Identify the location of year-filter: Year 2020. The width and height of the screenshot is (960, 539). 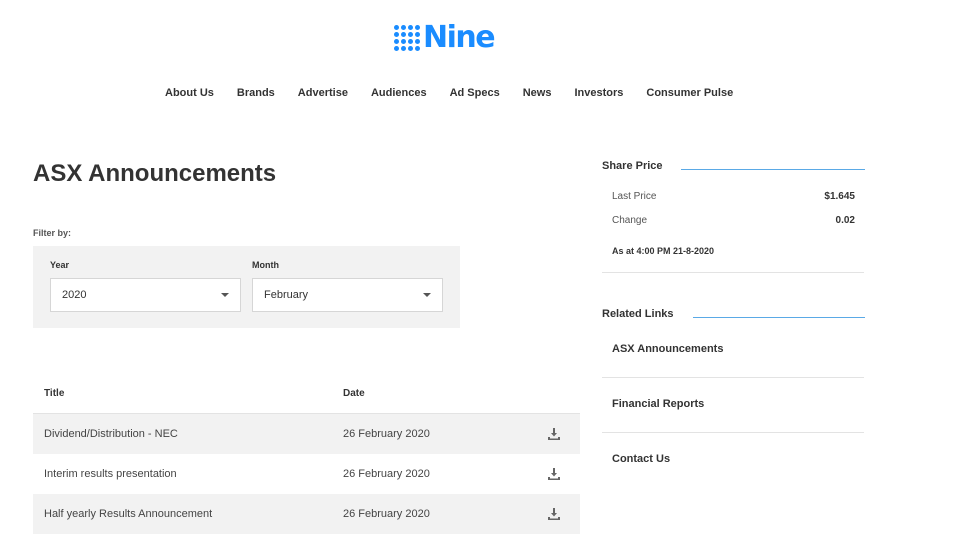
(145, 286).